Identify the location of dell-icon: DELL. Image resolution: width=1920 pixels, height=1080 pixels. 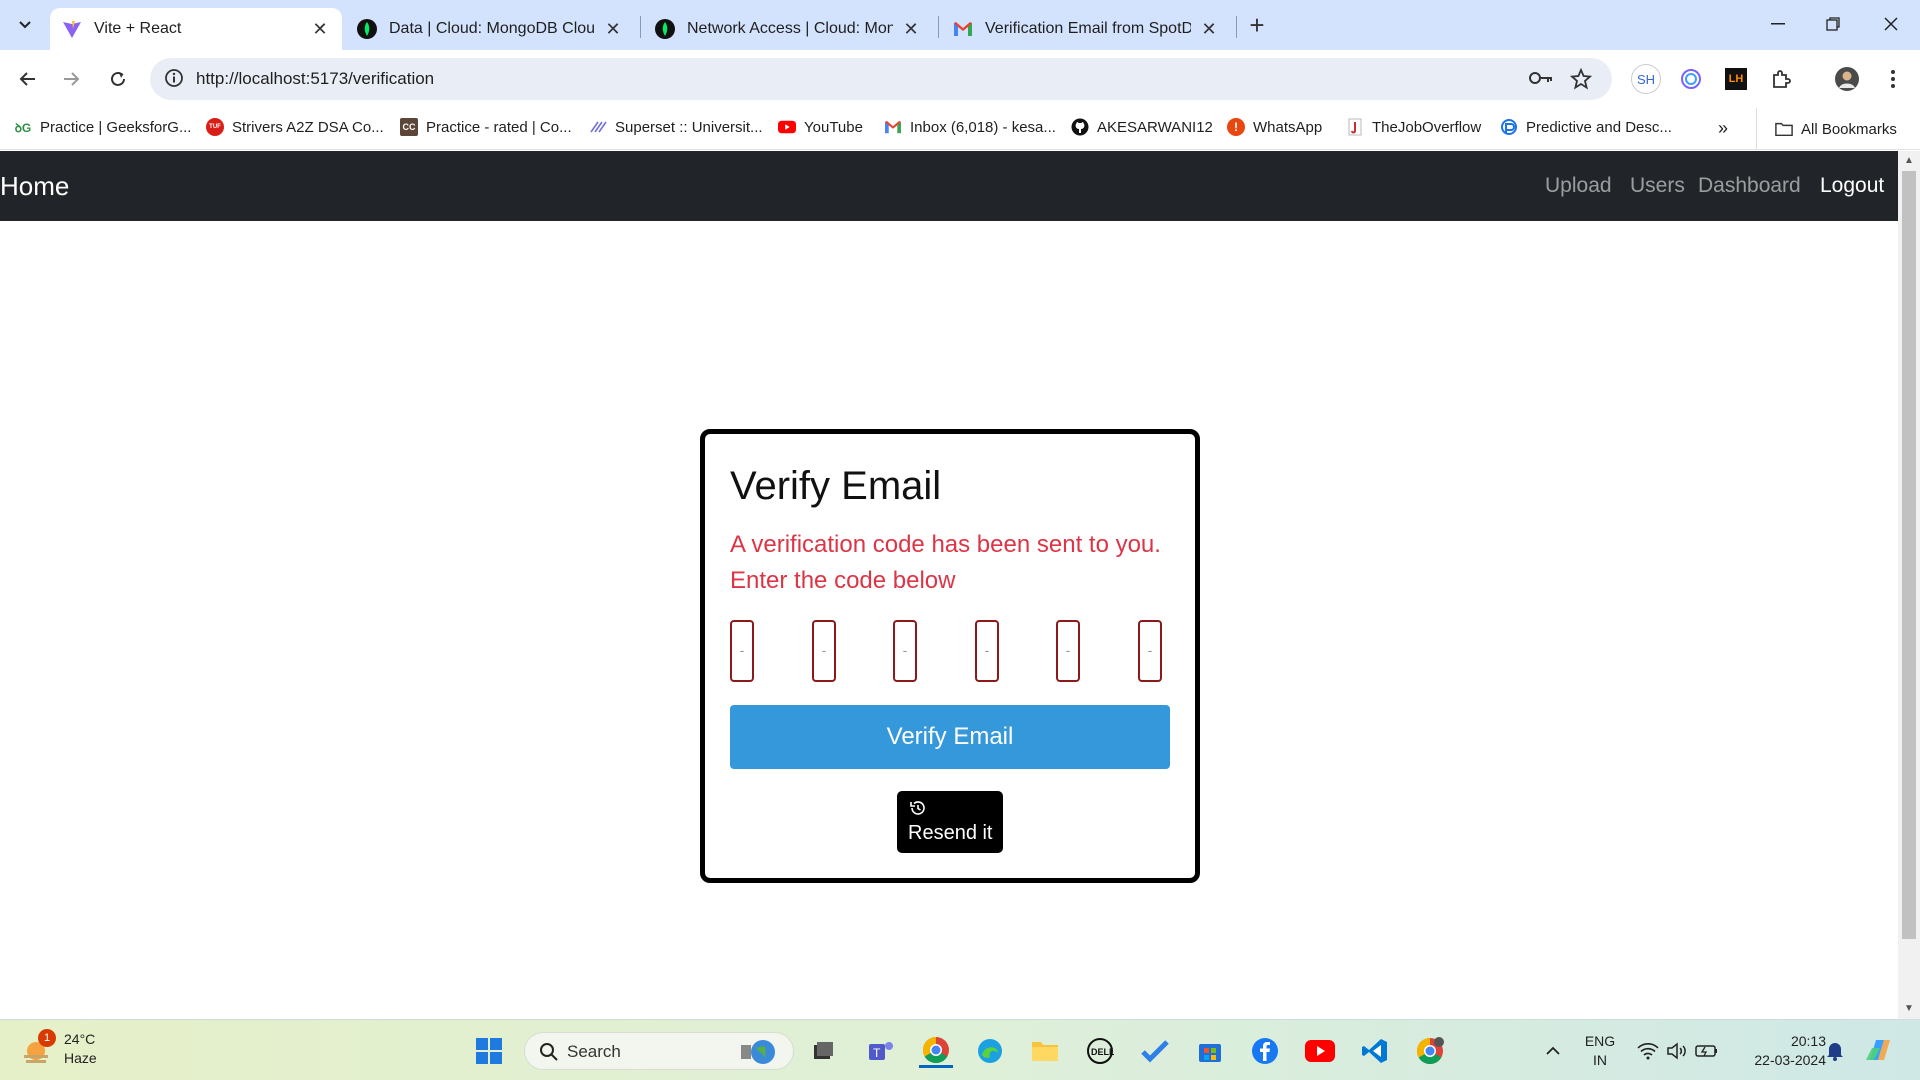
(1100, 1051).